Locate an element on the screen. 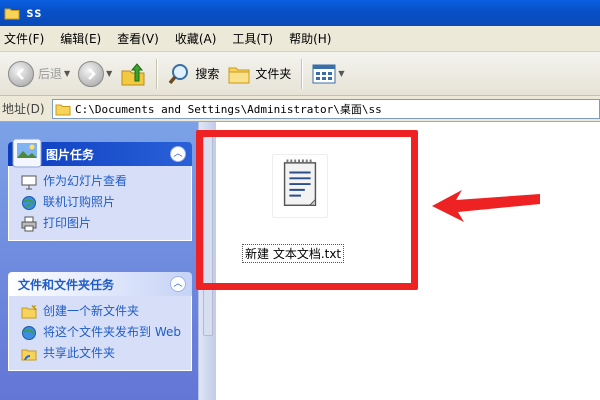 This screenshot has height=400, width=600. title-bar: ss is located at coordinates (300, 13).